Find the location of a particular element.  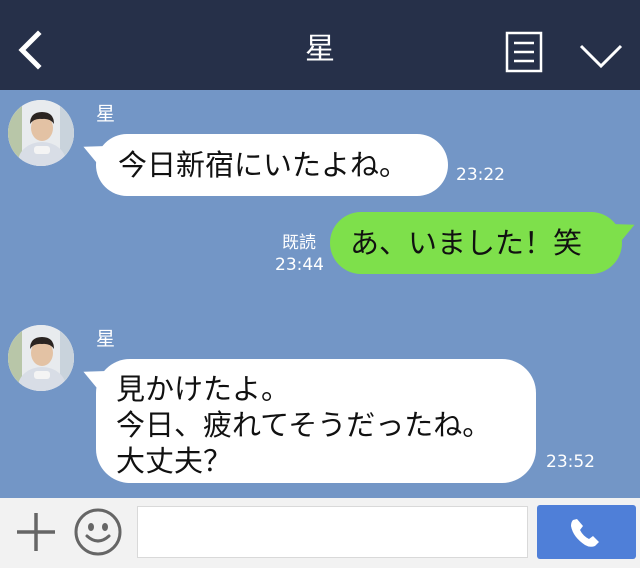

composer-bar is located at coordinates (320, 533).